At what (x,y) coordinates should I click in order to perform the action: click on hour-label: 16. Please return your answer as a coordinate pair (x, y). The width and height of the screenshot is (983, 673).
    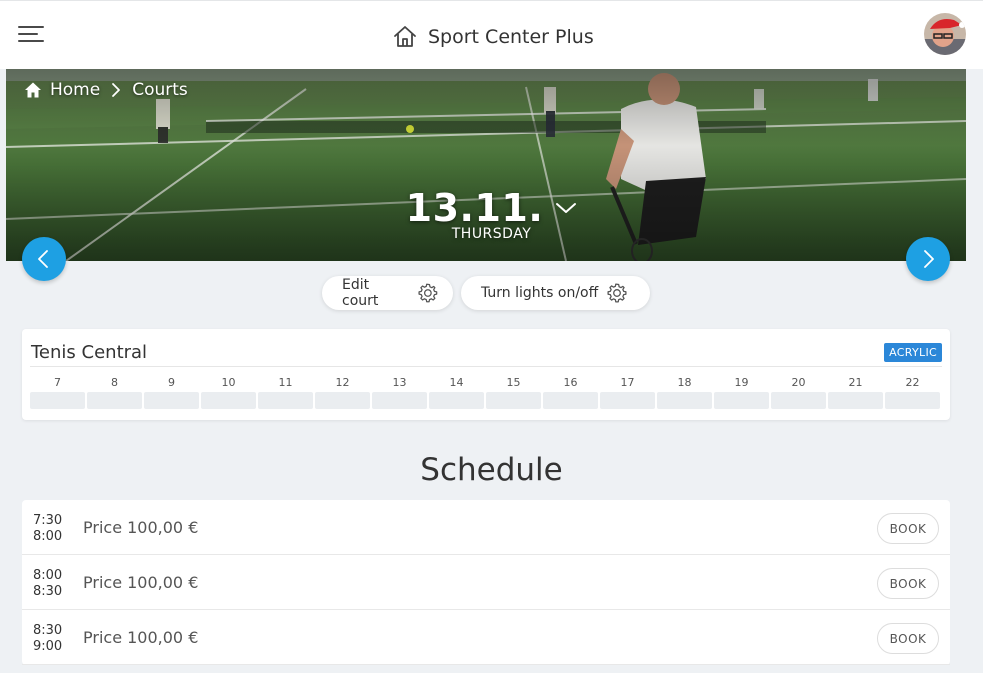
    Looking at the image, I should click on (570, 382).